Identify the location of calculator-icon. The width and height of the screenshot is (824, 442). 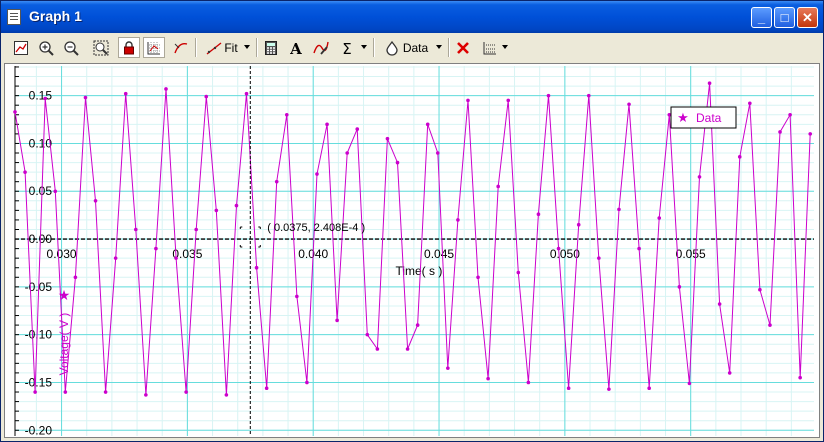
(271, 47).